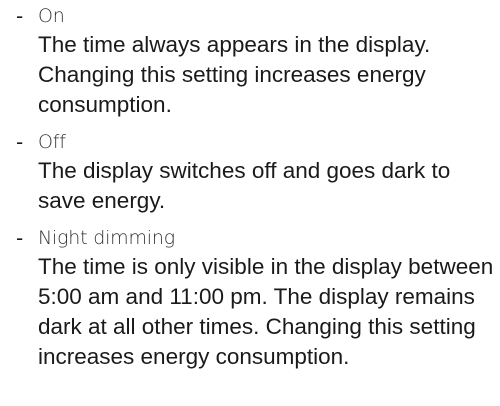  I want to click on option-term-night-dimming: Night dimming, so click(106, 238).